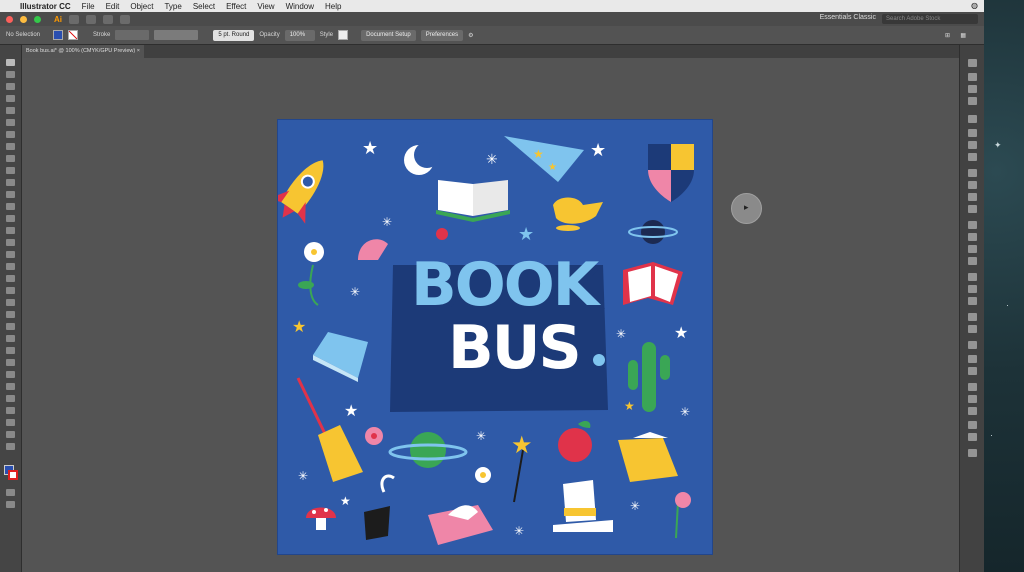  Describe the element at coordinates (972, 329) in the screenshot. I see `libraries-panel-icon` at that location.